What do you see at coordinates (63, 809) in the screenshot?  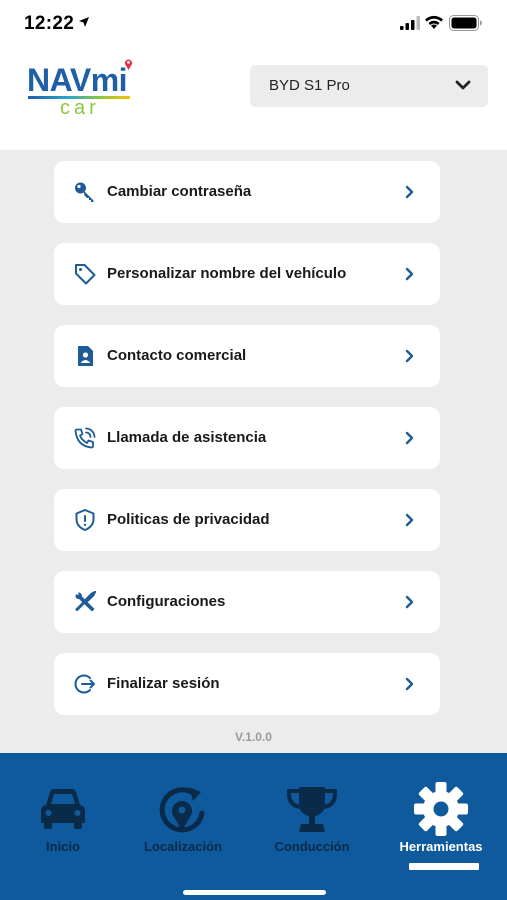 I see `car-icon` at bounding box center [63, 809].